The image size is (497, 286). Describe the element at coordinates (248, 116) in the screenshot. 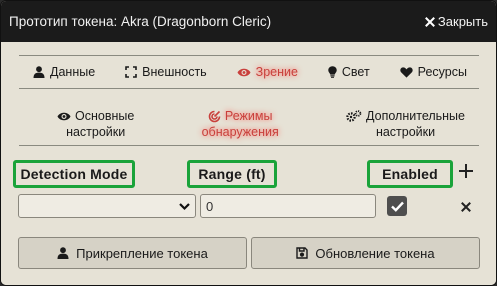

I see `subtab-detection-line1: Режимы` at that location.